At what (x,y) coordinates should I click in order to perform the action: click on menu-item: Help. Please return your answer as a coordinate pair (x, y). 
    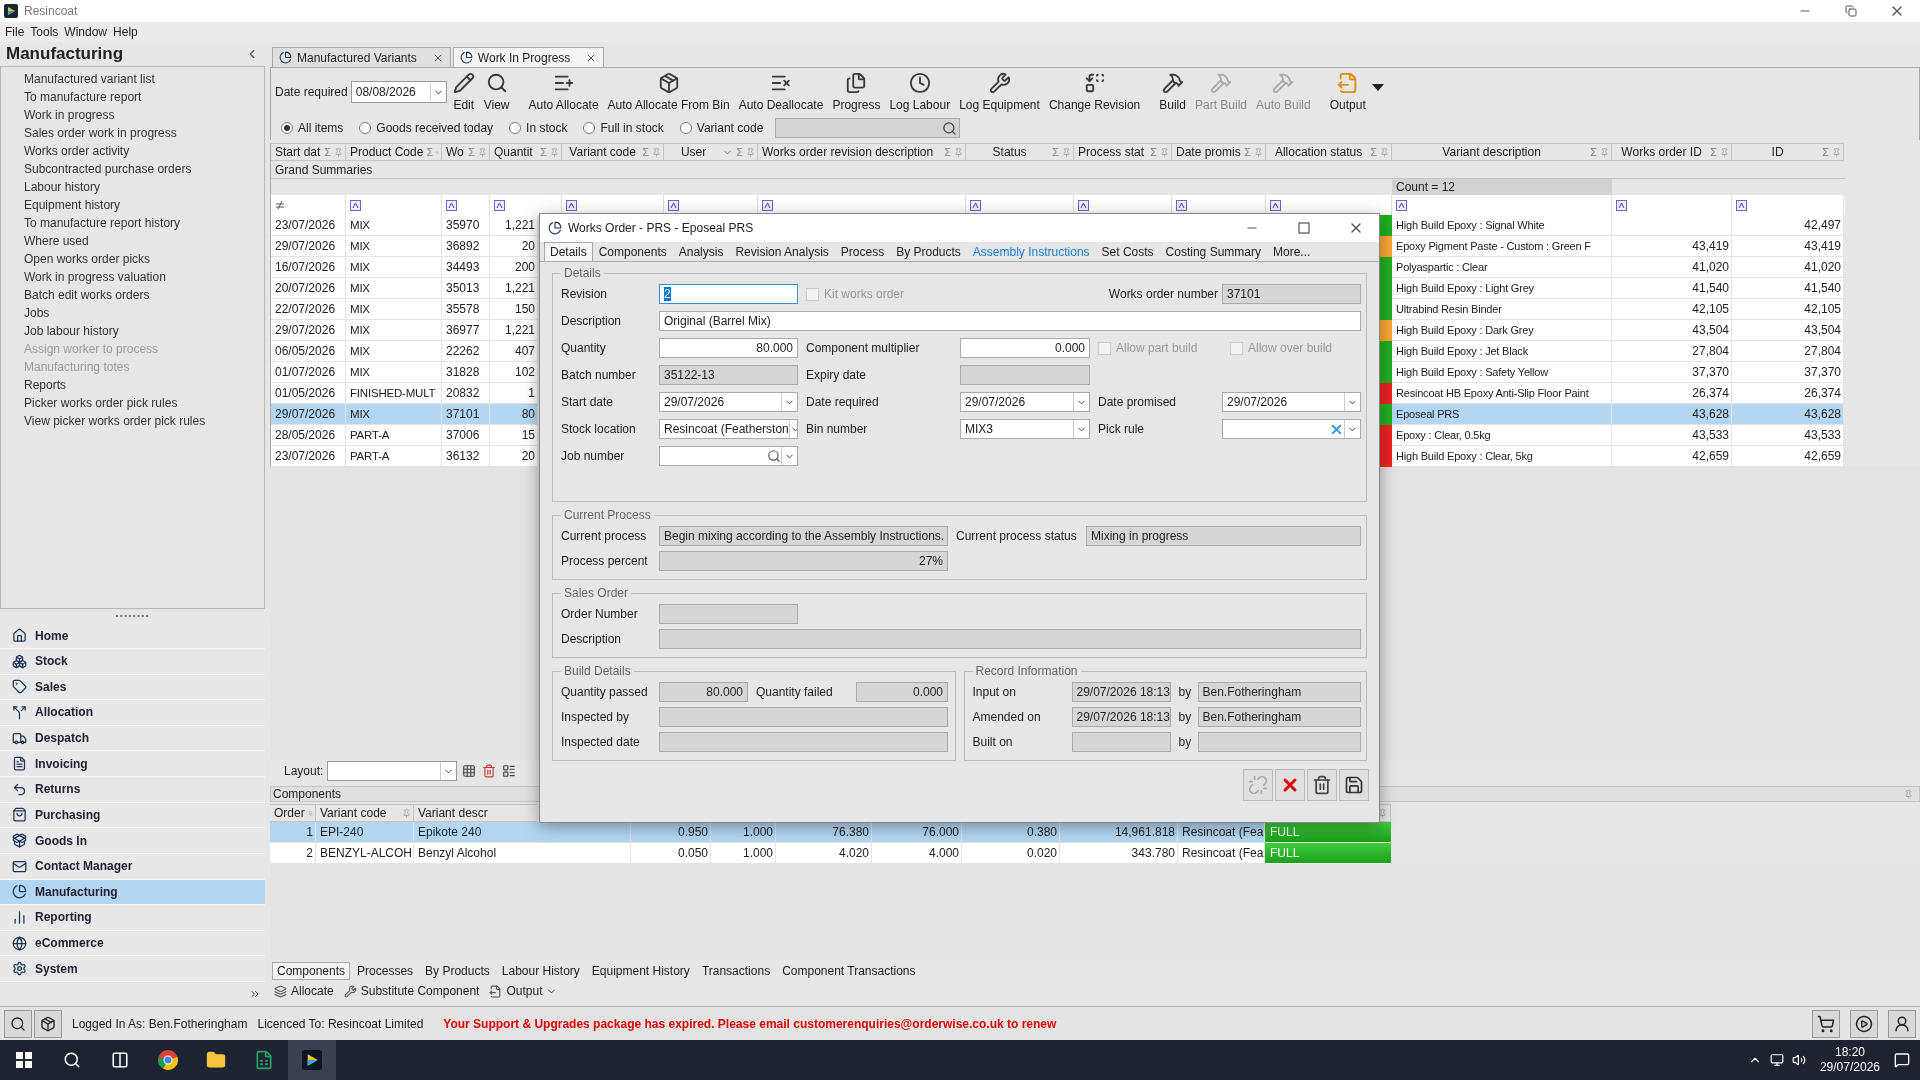
    Looking at the image, I should click on (125, 32).